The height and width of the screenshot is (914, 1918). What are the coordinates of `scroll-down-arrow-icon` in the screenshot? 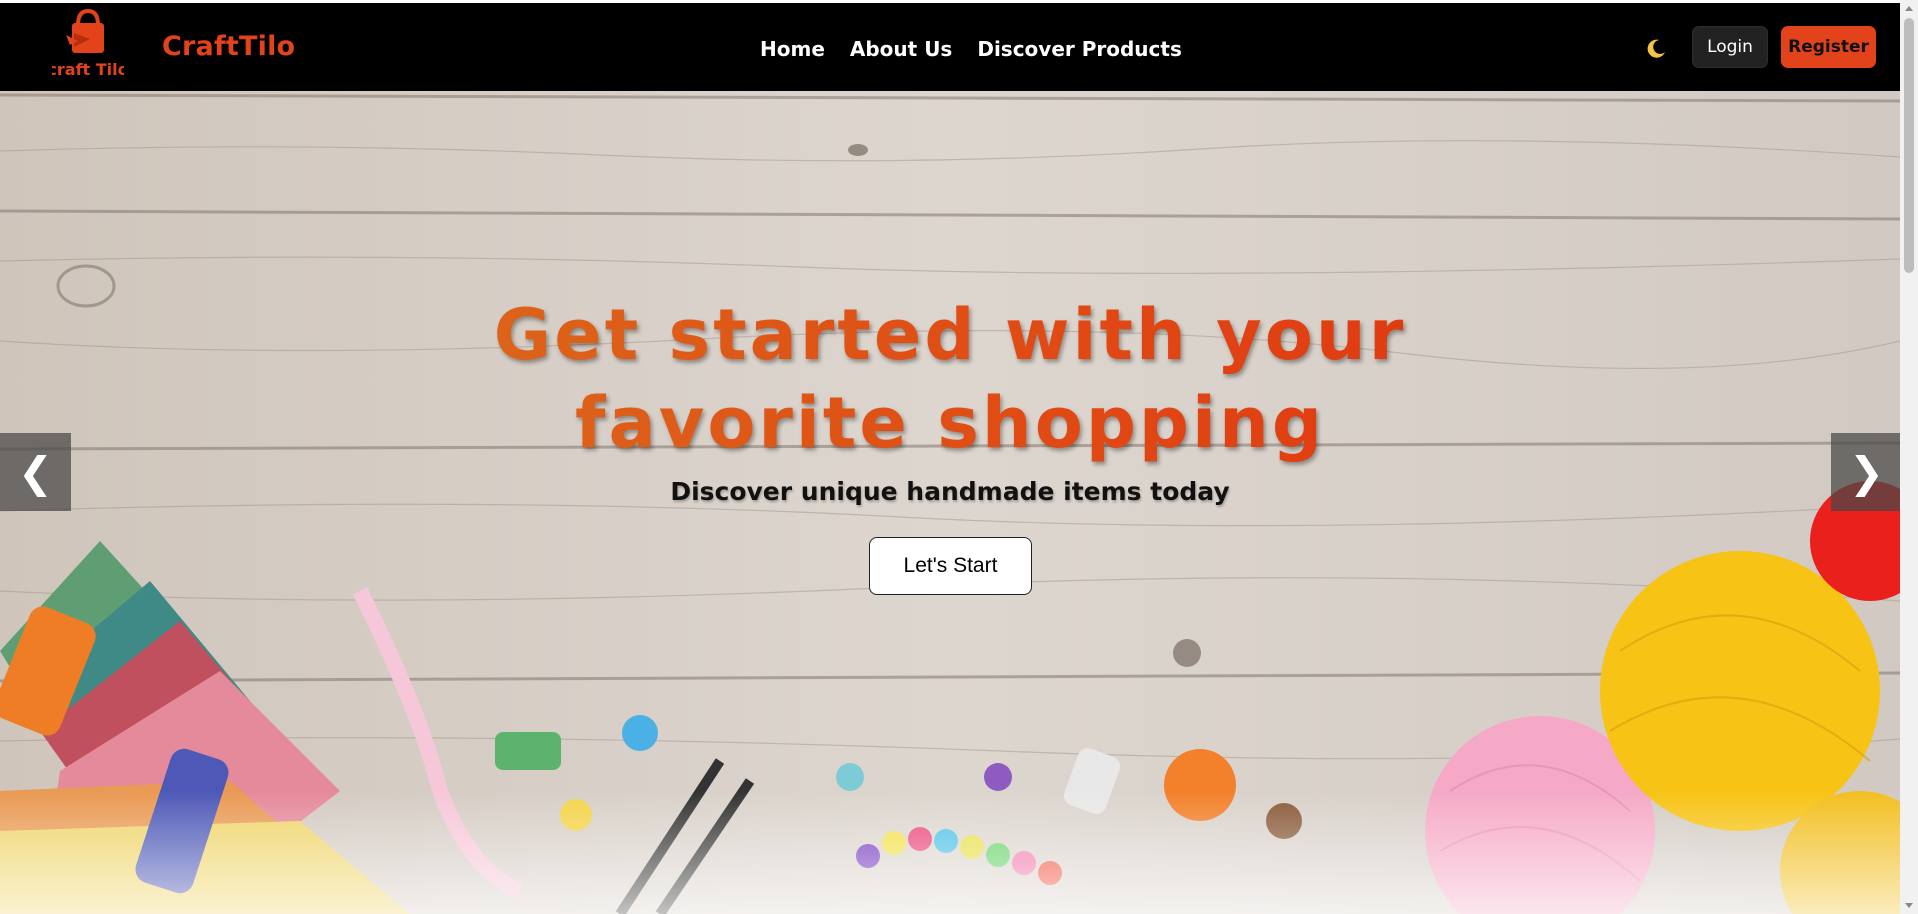 It's located at (1909, 905).